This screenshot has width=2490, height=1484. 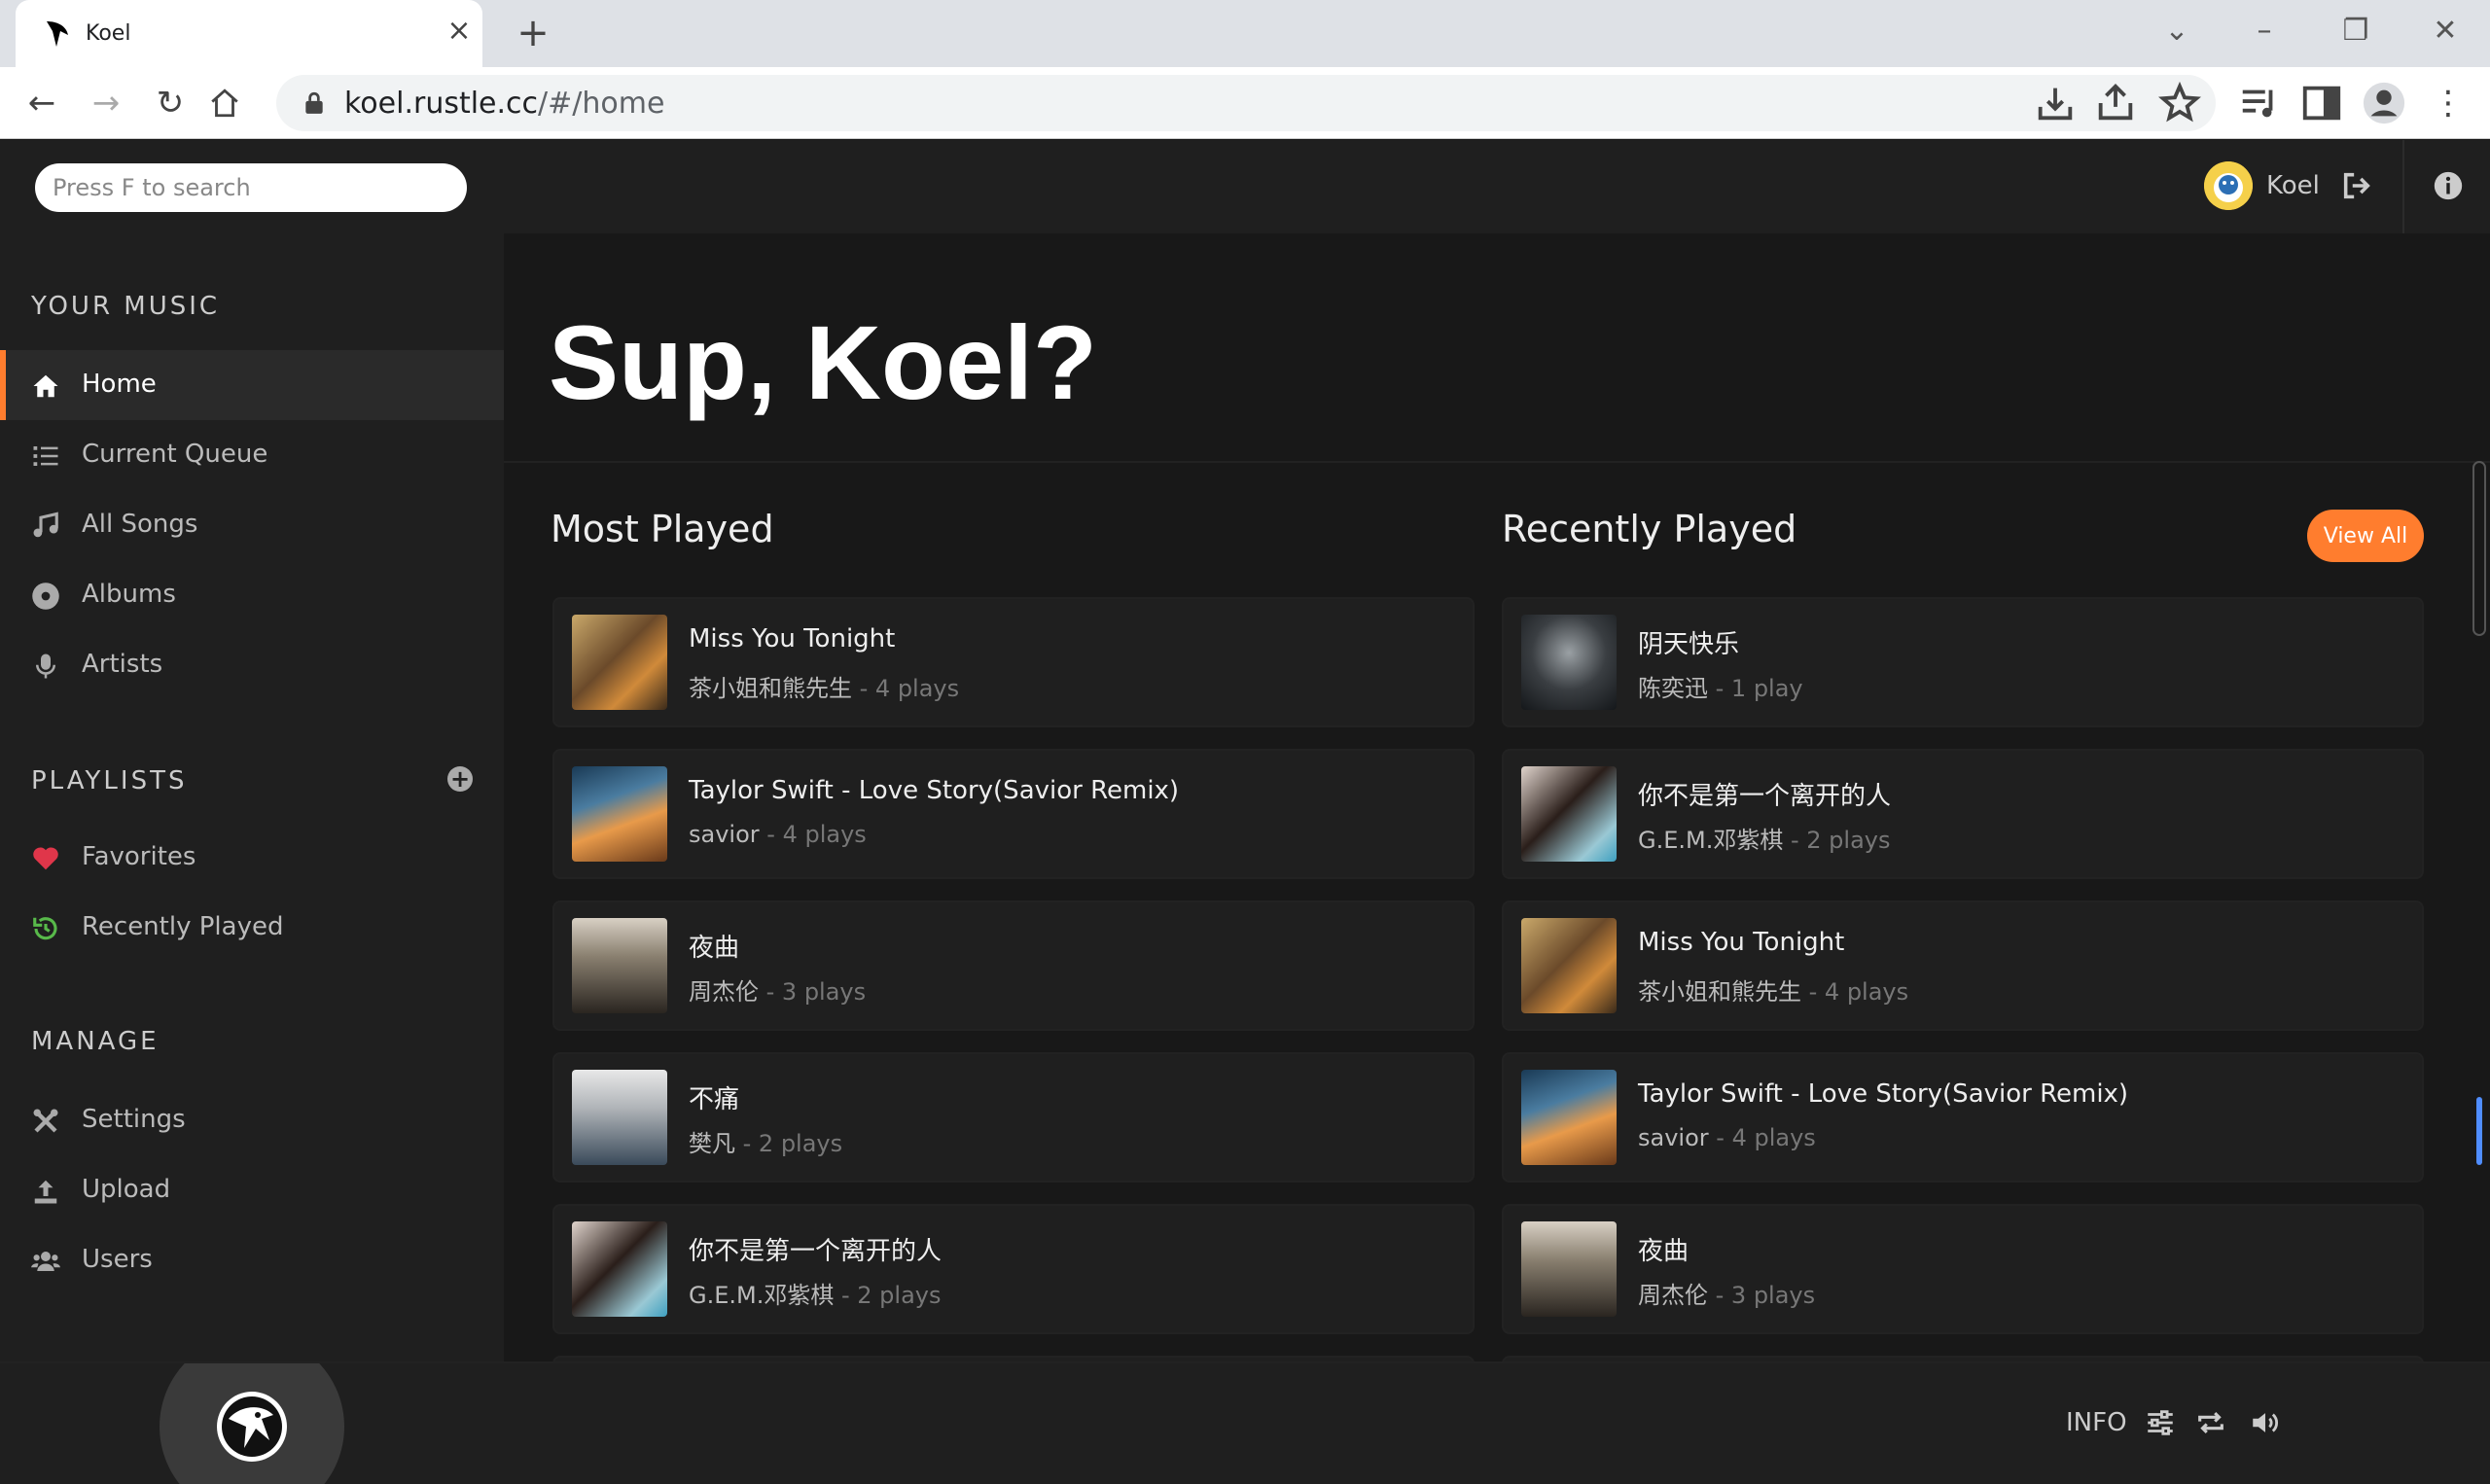 What do you see at coordinates (45, 386) in the screenshot?
I see `home-icon` at bounding box center [45, 386].